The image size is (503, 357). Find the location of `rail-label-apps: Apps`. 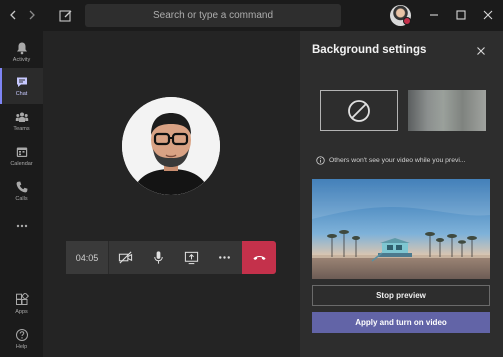

rail-label-apps: Apps is located at coordinates (21, 312).